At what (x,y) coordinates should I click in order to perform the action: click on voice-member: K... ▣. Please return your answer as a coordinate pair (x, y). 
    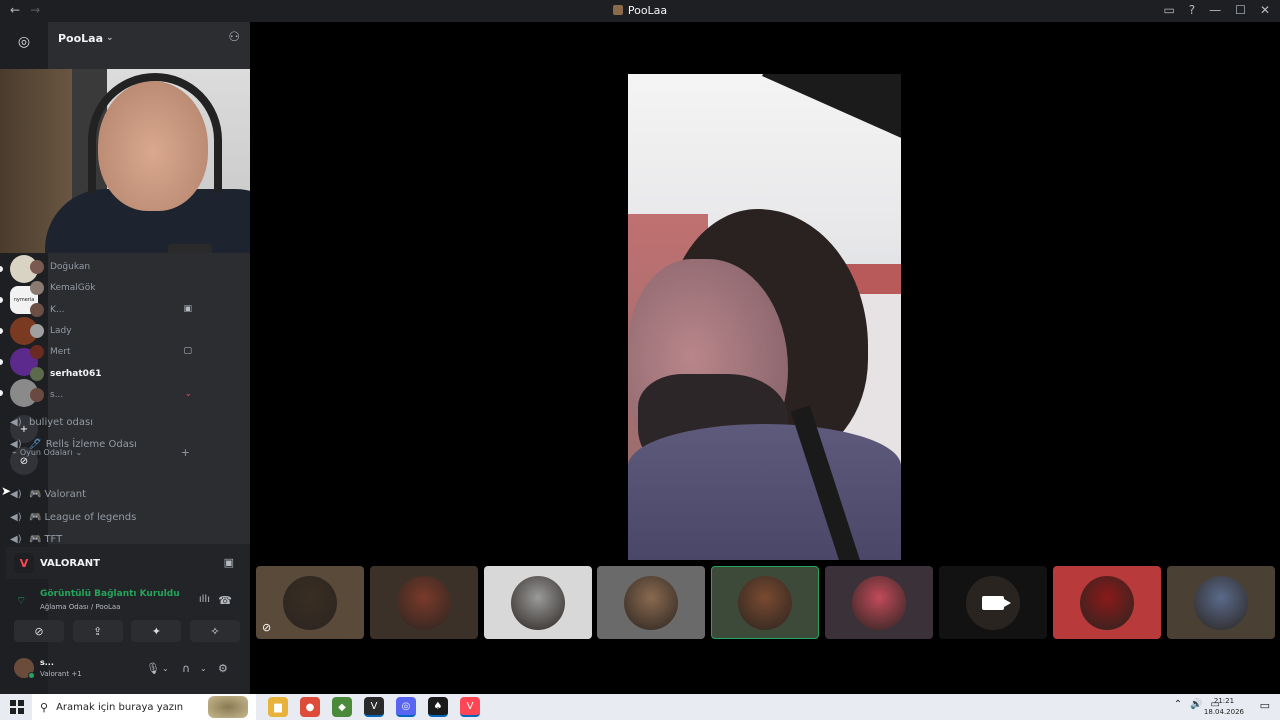
    Looking at the image, I should click on (111, 310).